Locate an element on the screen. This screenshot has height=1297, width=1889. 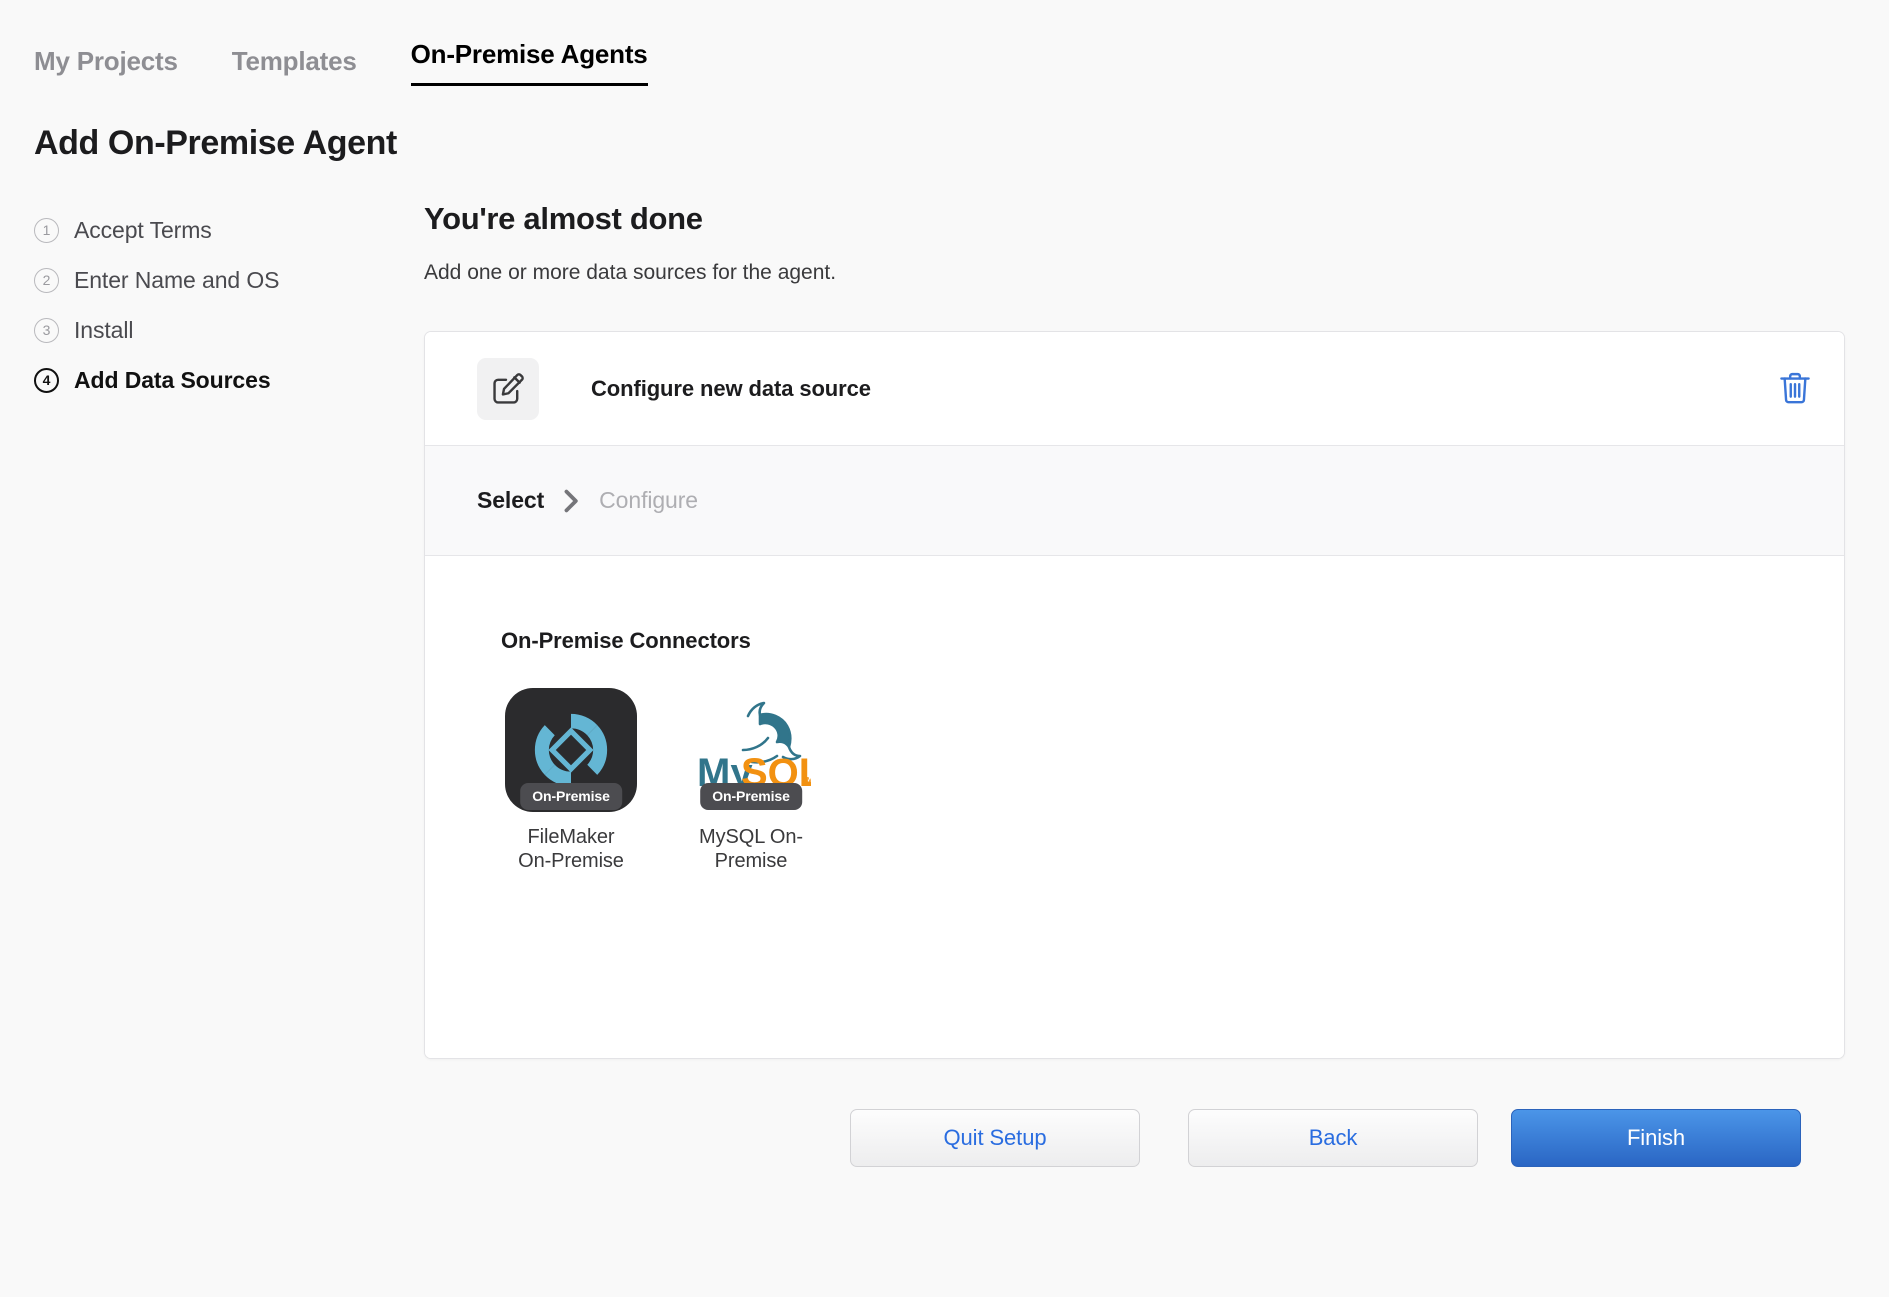
connectors-heading: On-Premise Connectors is located at coordinates (626, 640).